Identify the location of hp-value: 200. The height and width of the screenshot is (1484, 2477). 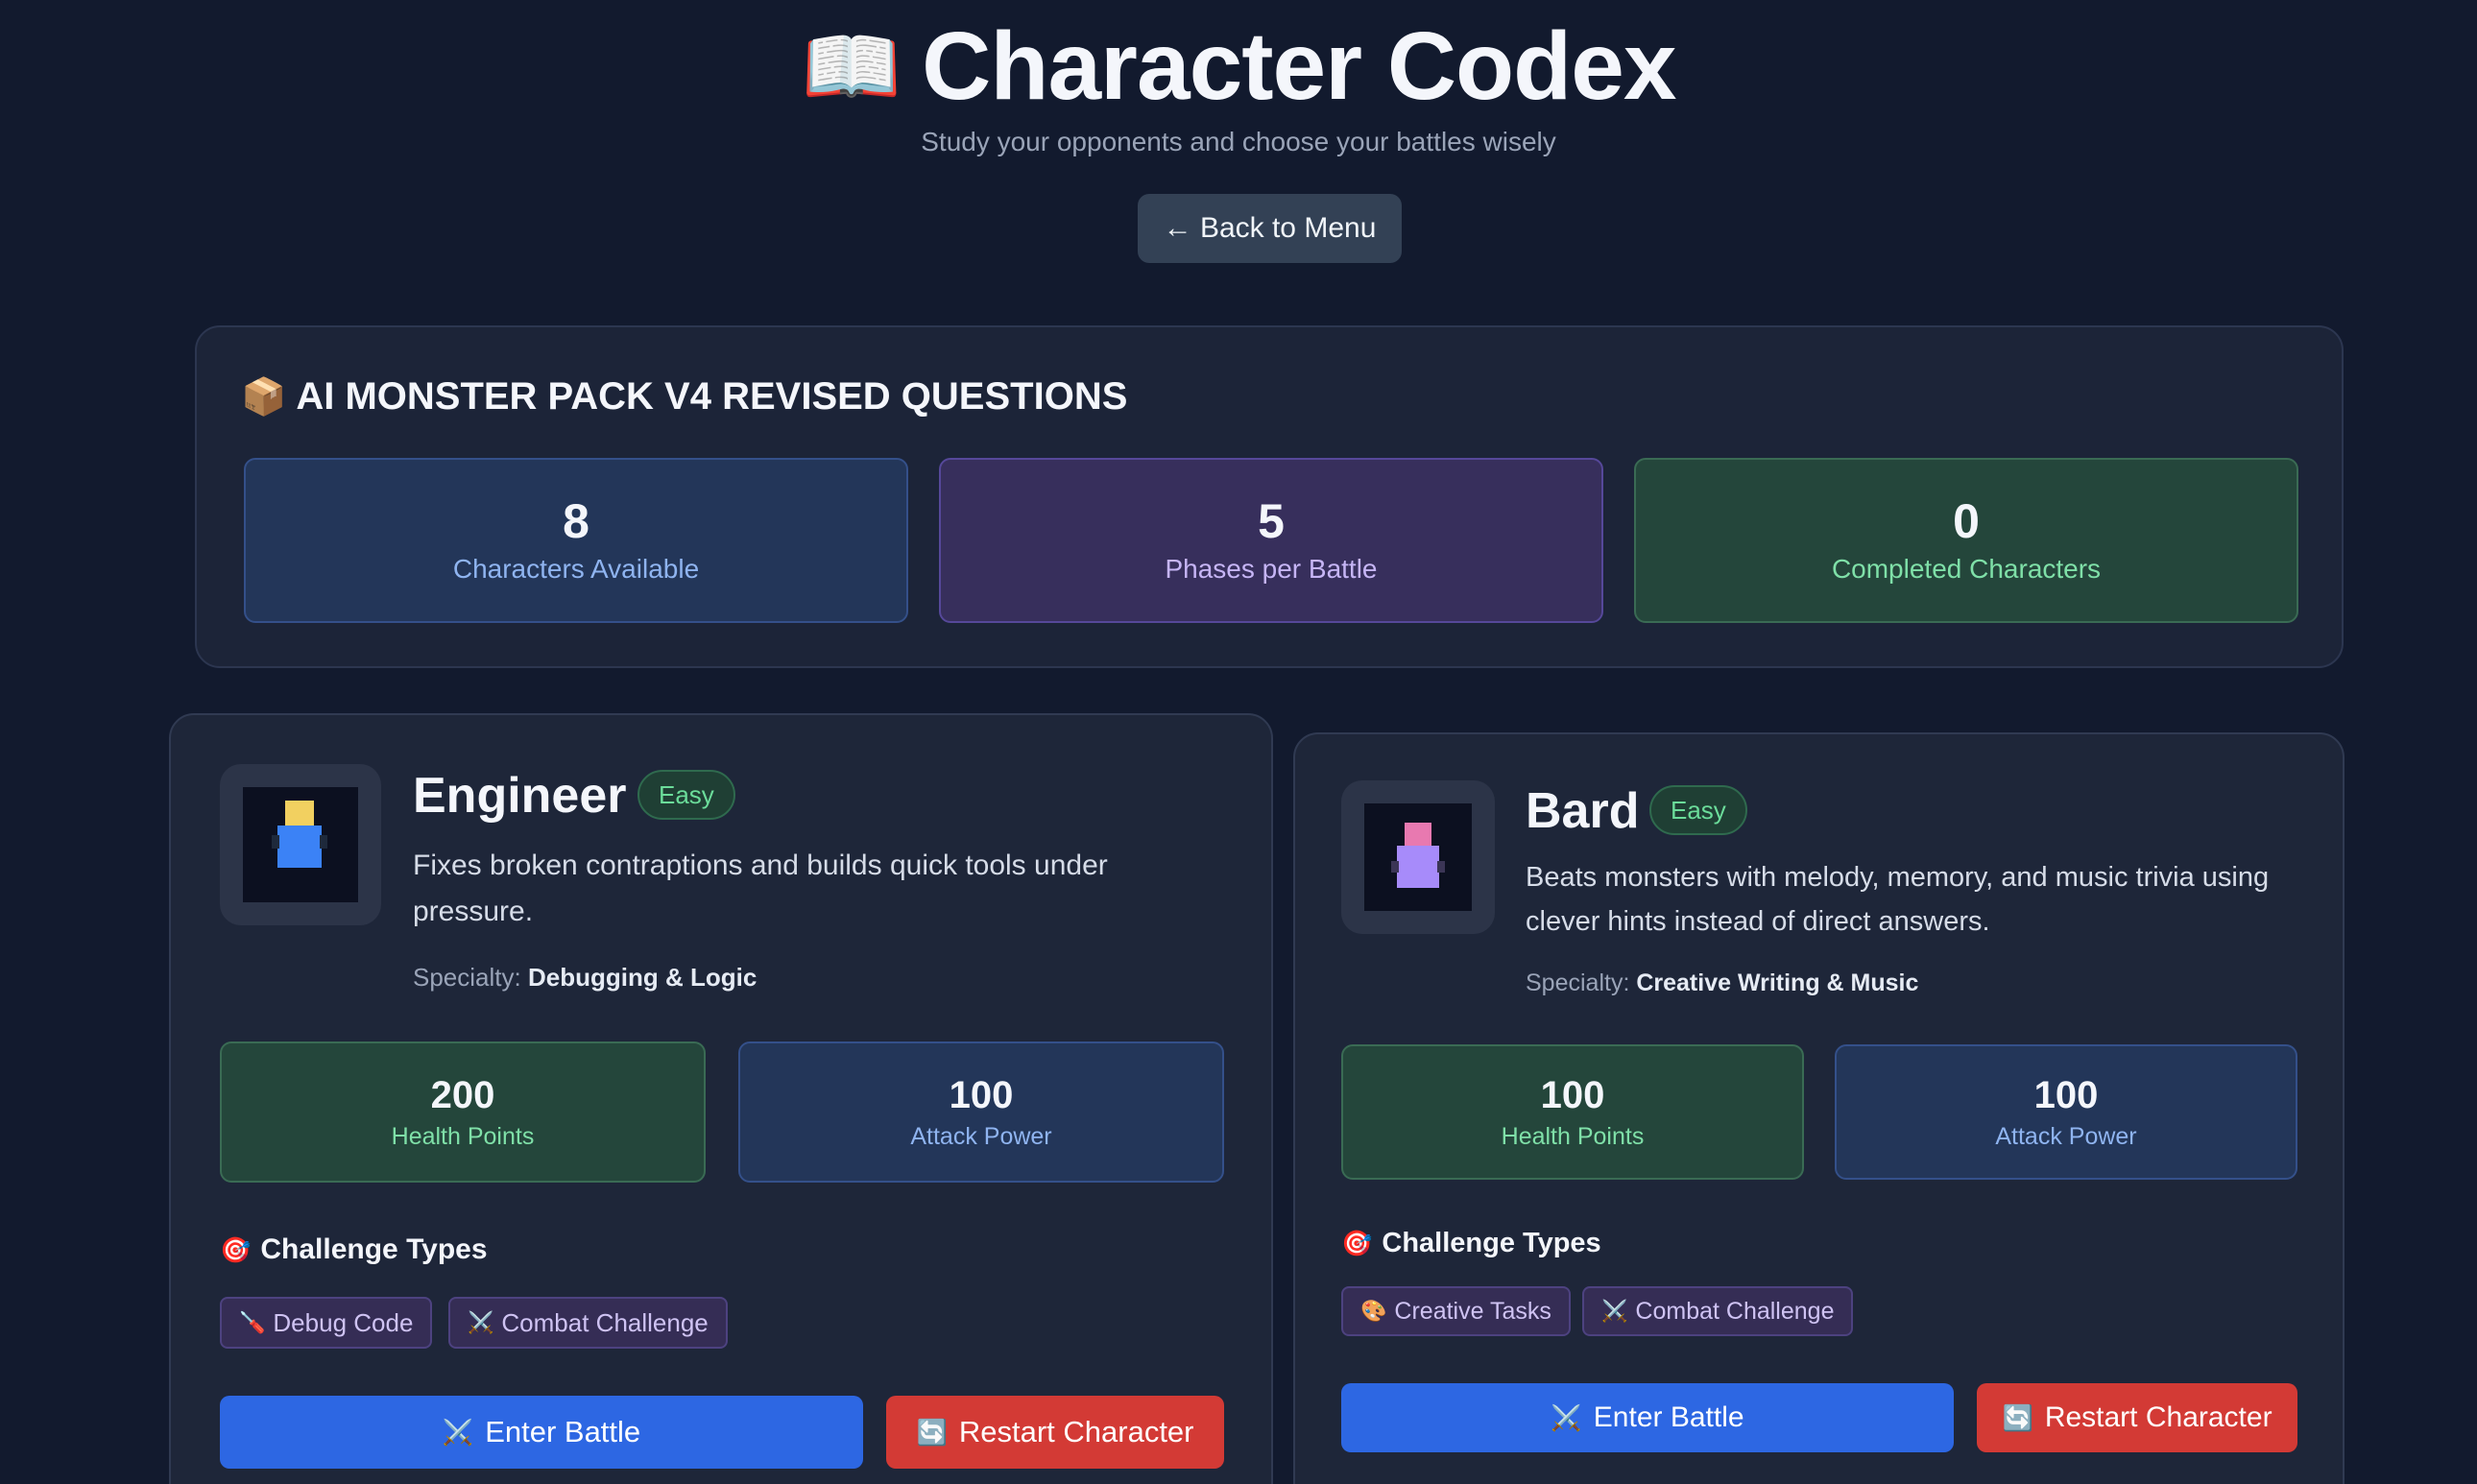
(462, 1094).